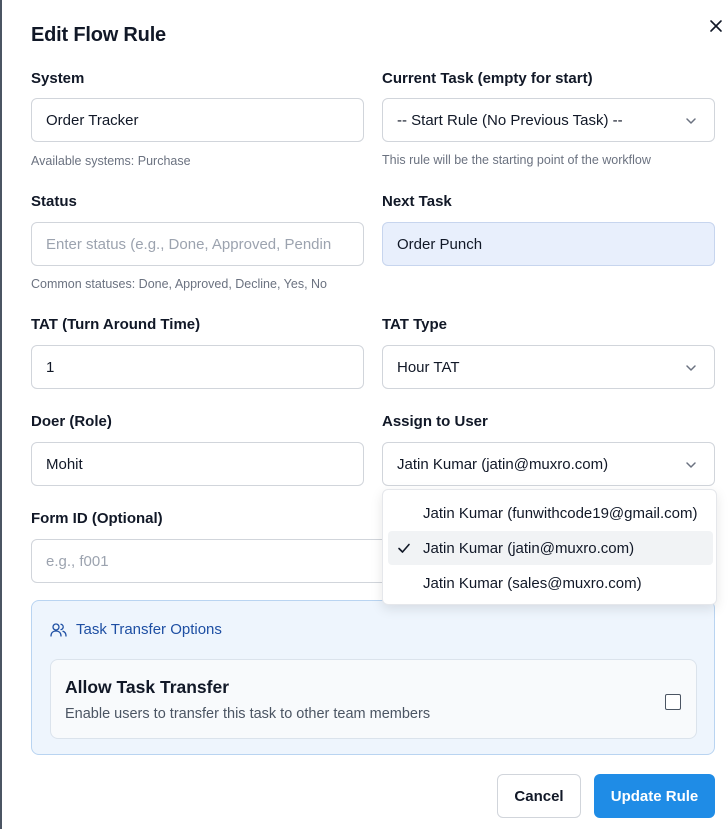  Describe the element at coordinates (77, 561) in the screenshot. I see `form-id-placeholder: e.g., f001` at that location.